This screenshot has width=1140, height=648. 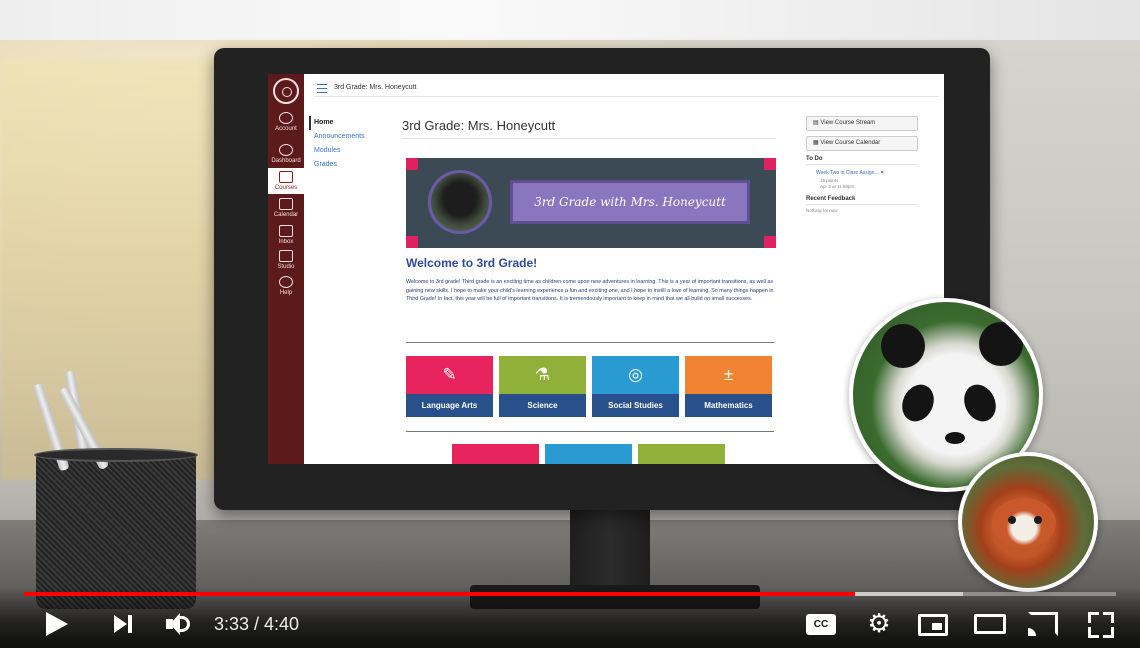 What do you see at coordinates (286, 215) in the screenshot?
I see `global-nav-label: Calendar` at bounding box center [286, 215].